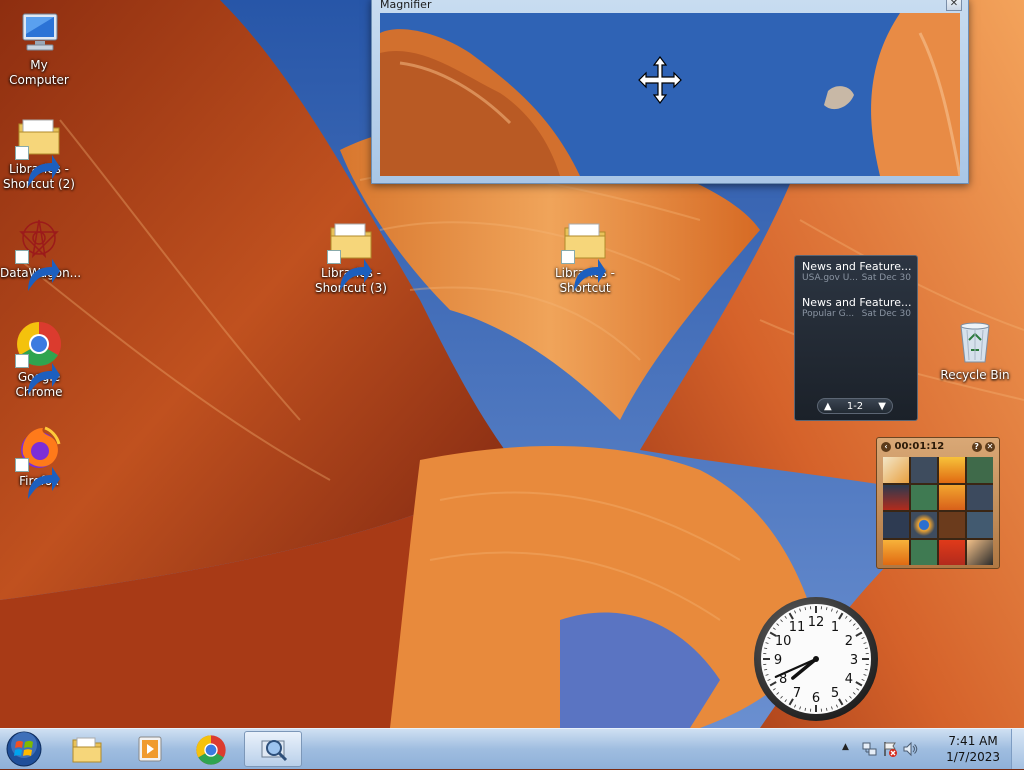 This screenshot has height=770, width=1024. I want to click on folder-icon, so click(87, 749).